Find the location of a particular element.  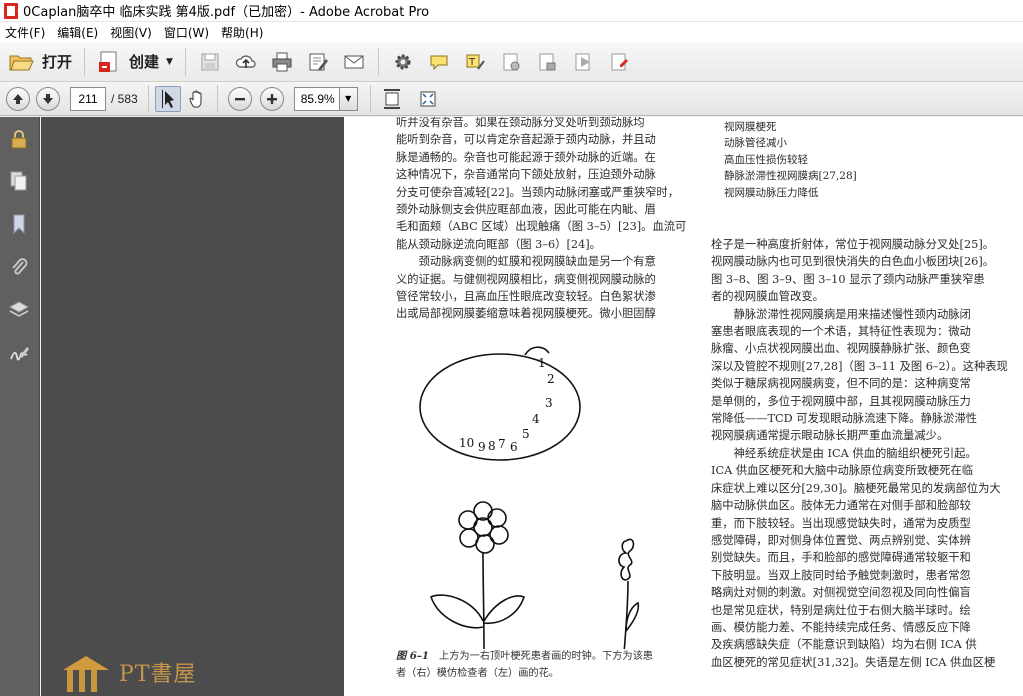

watermark: PT書屋 is located at coordinates (144, 672).